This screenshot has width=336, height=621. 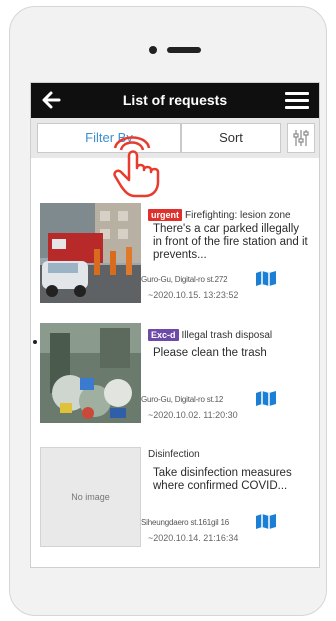 What do you see at coordinates (153, 50) in the screenshot?
I see `camera-dot` at bounding box center [153, 50].